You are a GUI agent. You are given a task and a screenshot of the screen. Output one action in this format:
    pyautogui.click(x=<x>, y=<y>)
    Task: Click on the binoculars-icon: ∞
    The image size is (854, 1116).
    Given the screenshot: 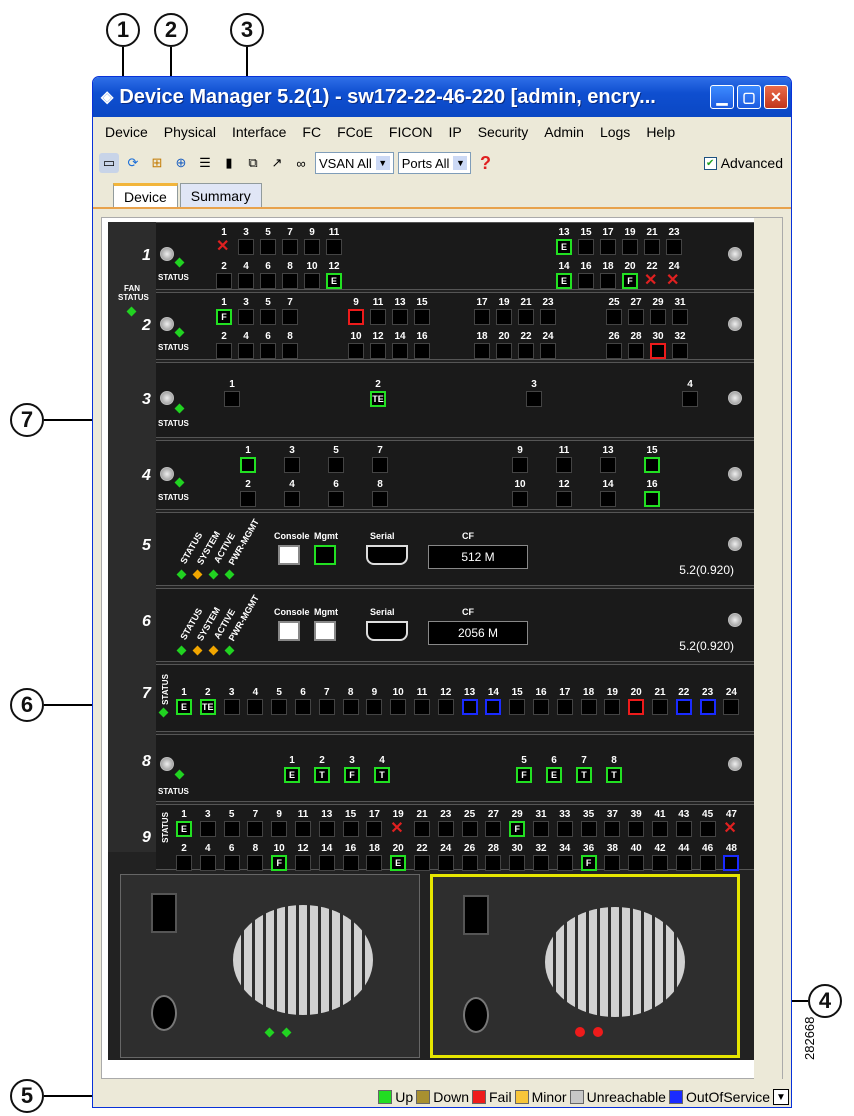 What is the action you would take?
    pyautogui.click(x=301, y=163)
    